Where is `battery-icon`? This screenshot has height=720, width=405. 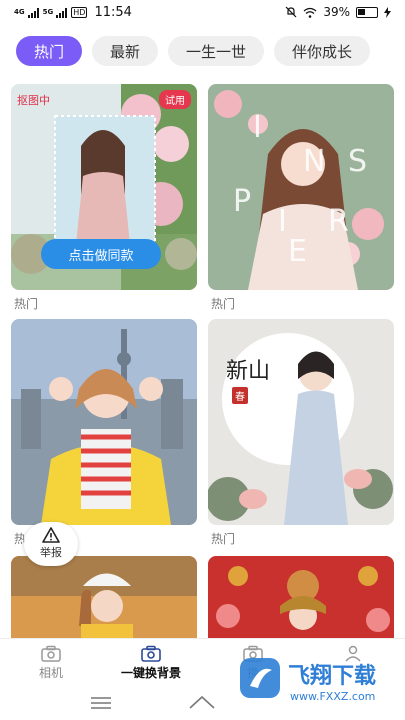
battery-icon is located at coordinates (367, 12).